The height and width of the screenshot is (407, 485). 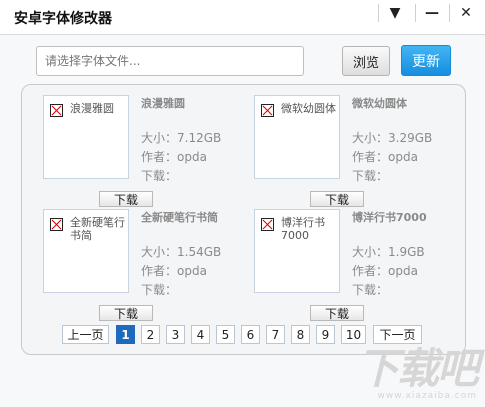 I want to click on preview-text: 微软幼圆体, so click(x=308, y=108).